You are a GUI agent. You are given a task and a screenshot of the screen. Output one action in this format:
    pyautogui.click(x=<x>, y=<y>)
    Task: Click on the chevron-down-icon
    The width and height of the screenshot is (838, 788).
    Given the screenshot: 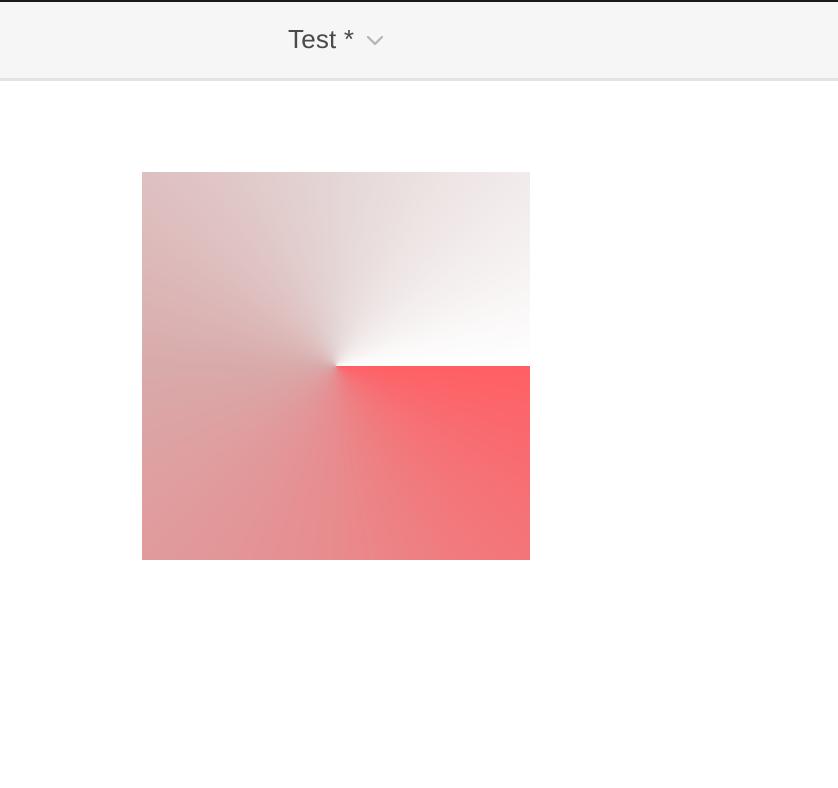 What is the action you would take?
    pyautogui.click(x=375, y=40)
    